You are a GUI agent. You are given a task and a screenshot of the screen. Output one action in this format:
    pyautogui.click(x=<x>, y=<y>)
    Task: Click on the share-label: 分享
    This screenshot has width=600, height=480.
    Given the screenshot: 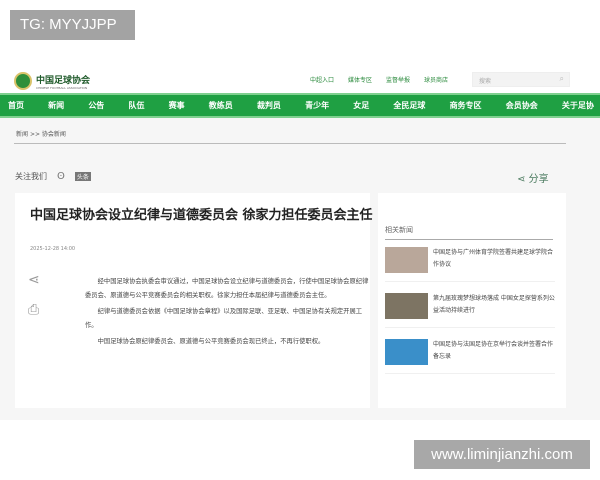 What is the action you would take?
    pyautogui.click(x=538, y=179)
    